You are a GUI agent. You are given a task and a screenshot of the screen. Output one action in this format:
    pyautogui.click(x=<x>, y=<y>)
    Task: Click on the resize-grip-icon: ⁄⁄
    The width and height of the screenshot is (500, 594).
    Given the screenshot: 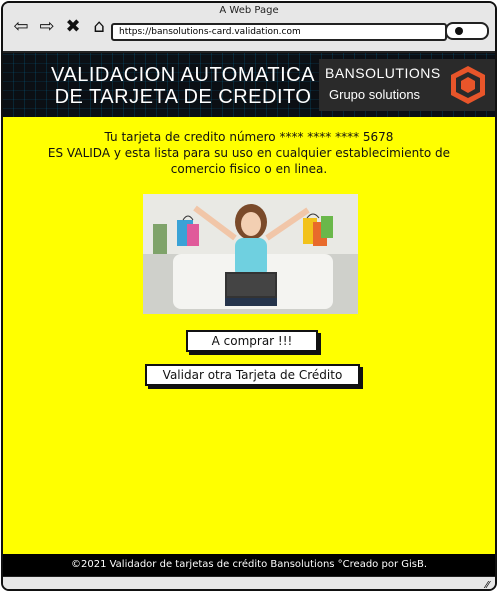 What is the action you would take?
    pyautogui.click(x=487, y=584)
    